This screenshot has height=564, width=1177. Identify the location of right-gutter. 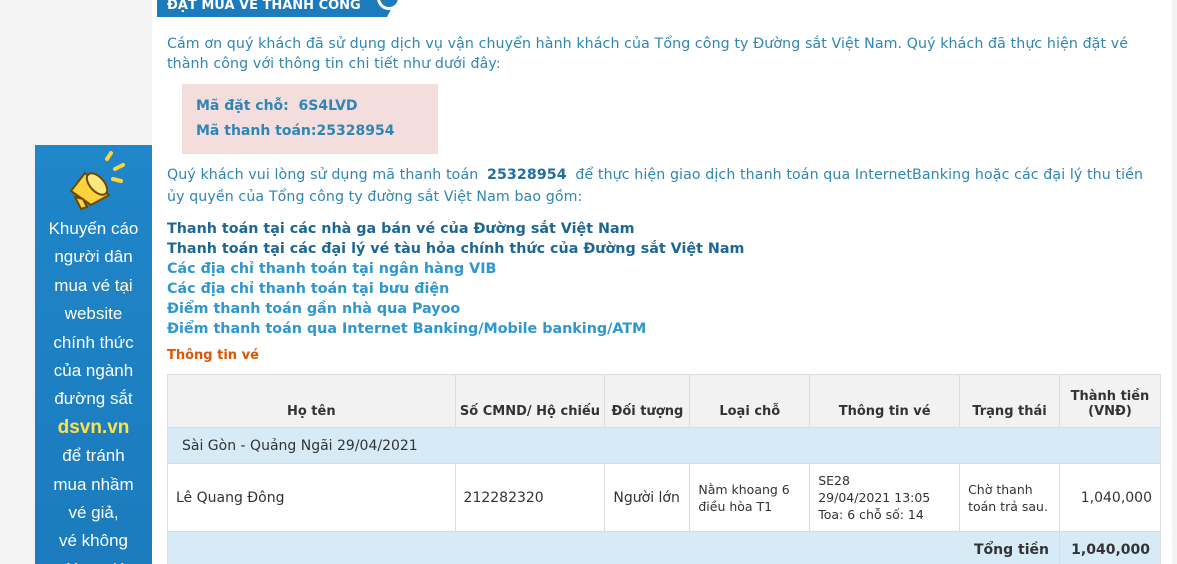
(1174, 282).